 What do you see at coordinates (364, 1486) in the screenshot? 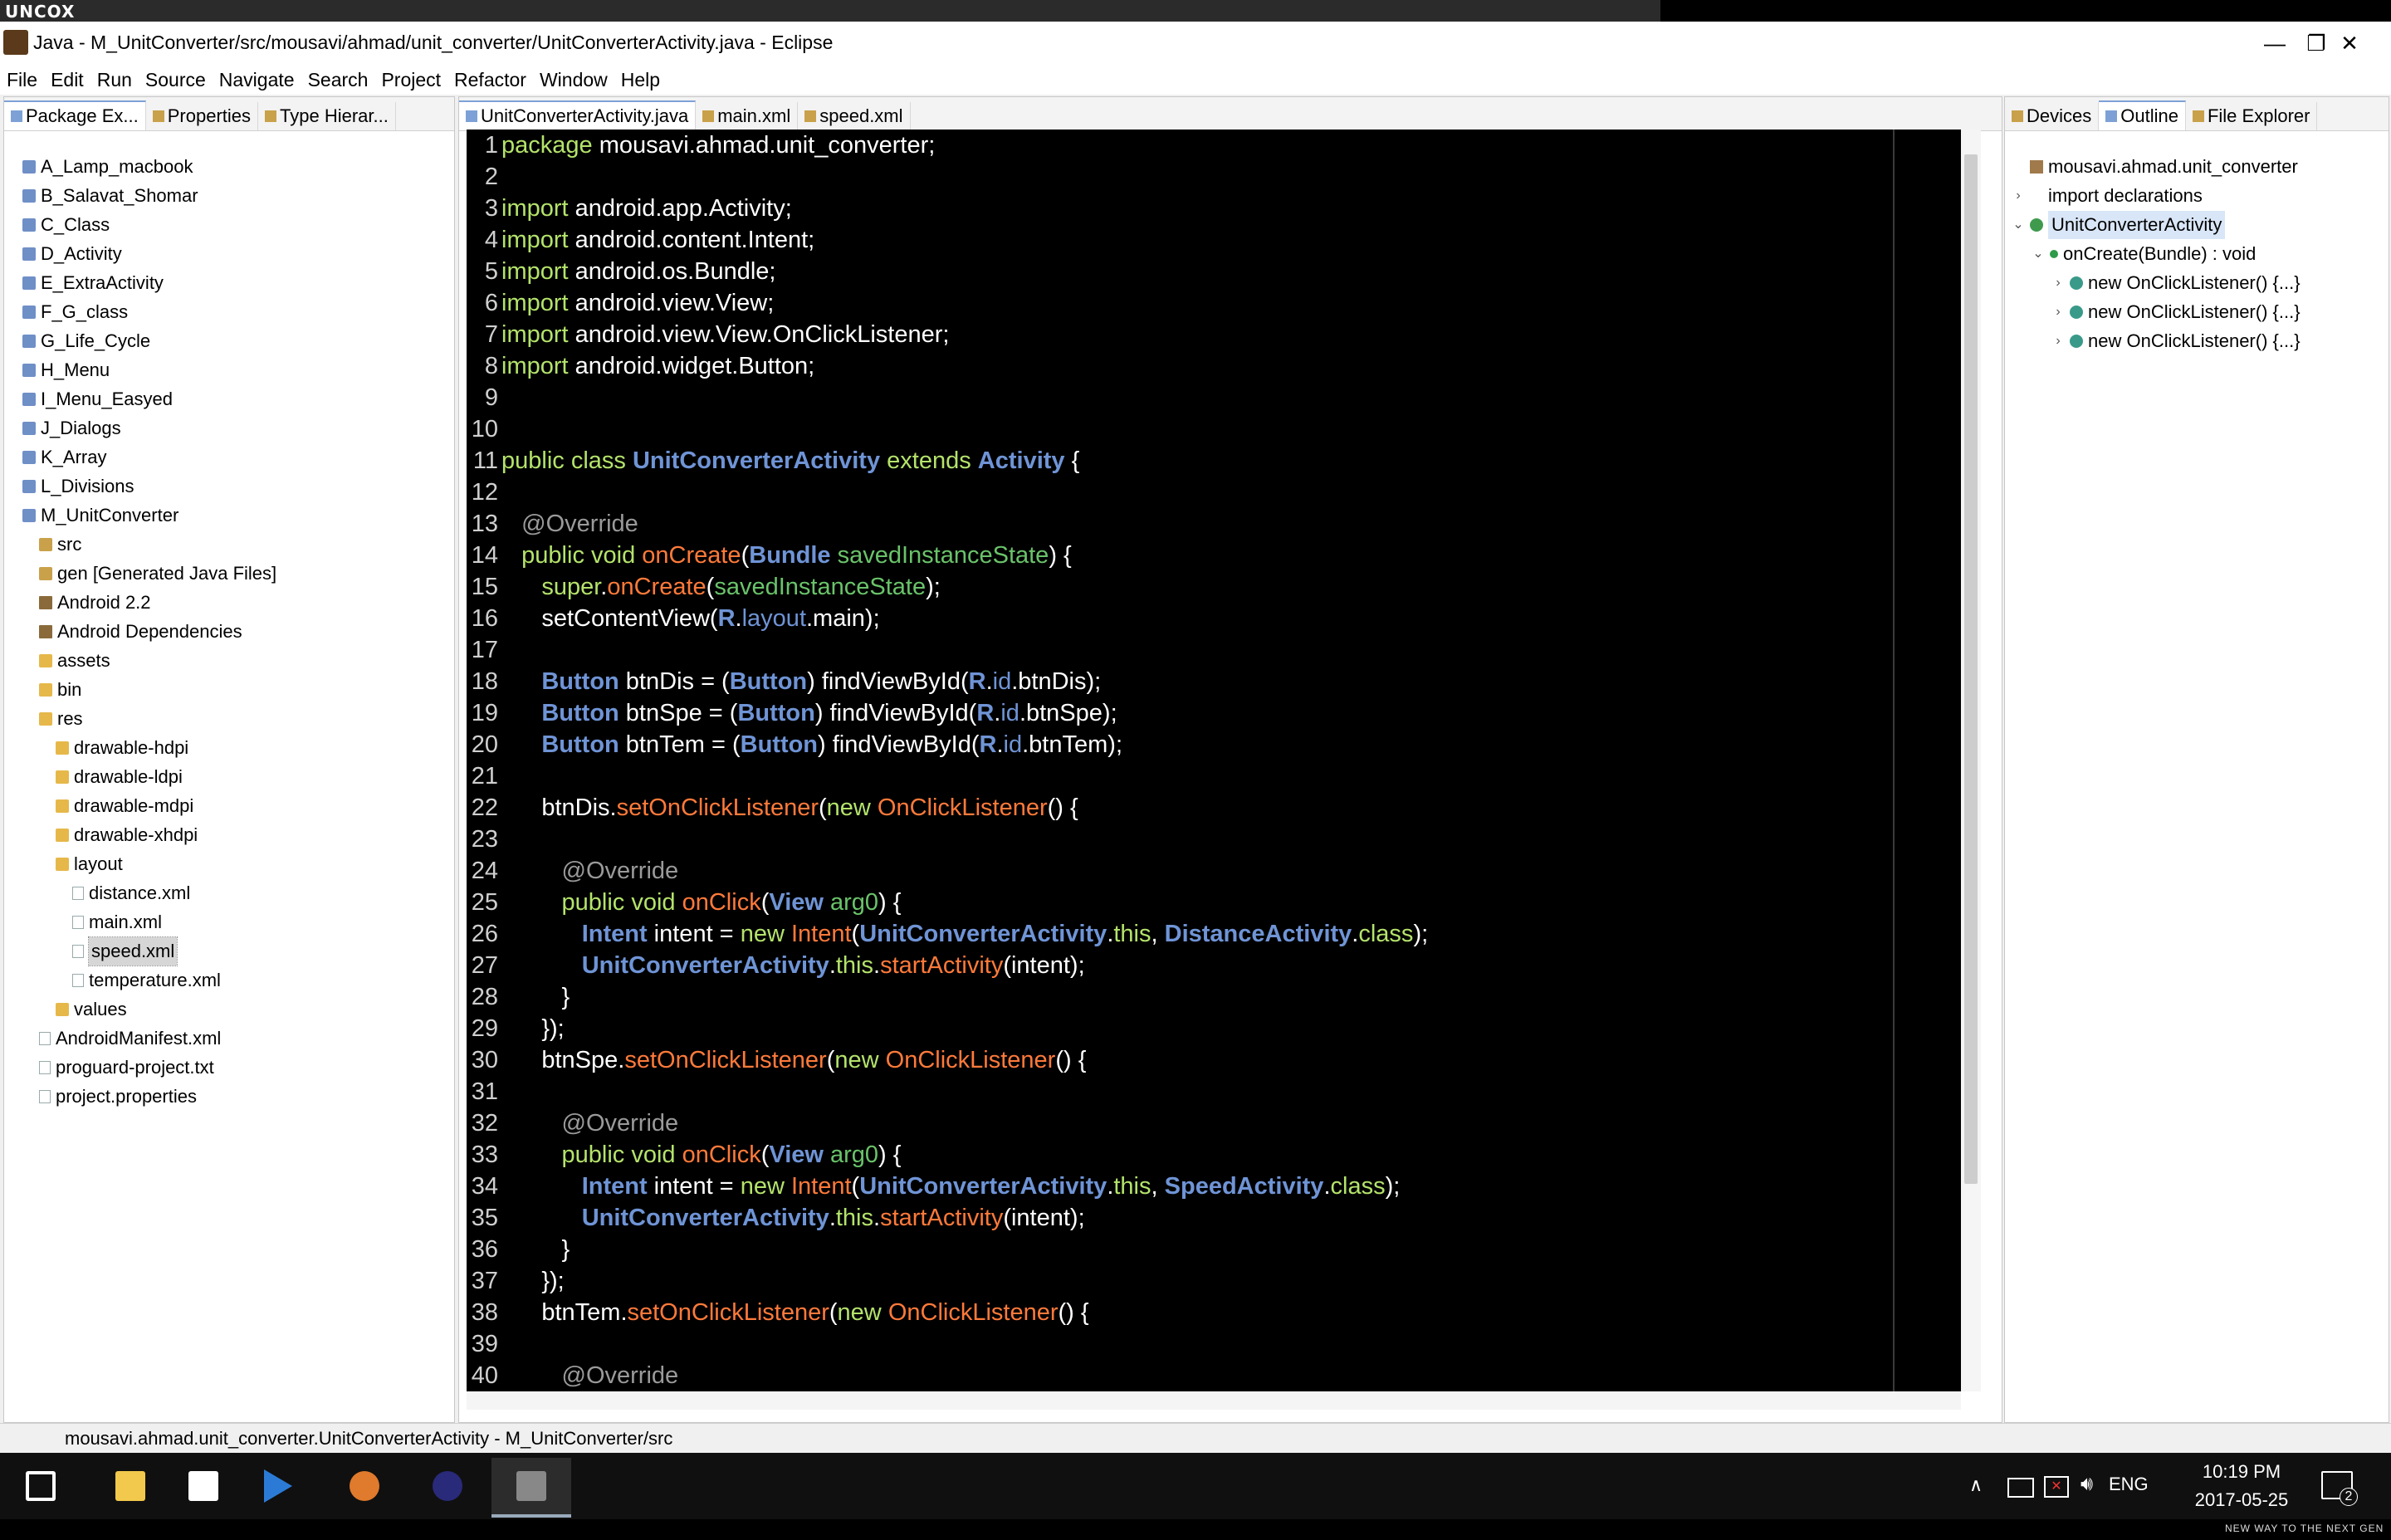
I see `photo-viewer-icon` at bounding box center [364, 1486].